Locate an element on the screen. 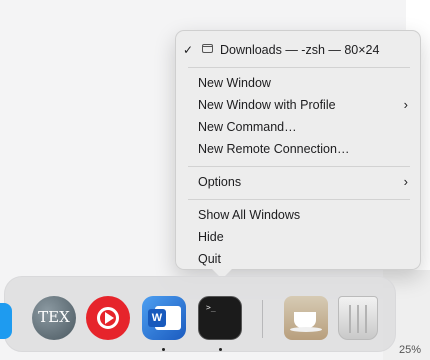 The image size is (430, 360). menu-item-new-window: New Window is located at coordinates (304, 83).